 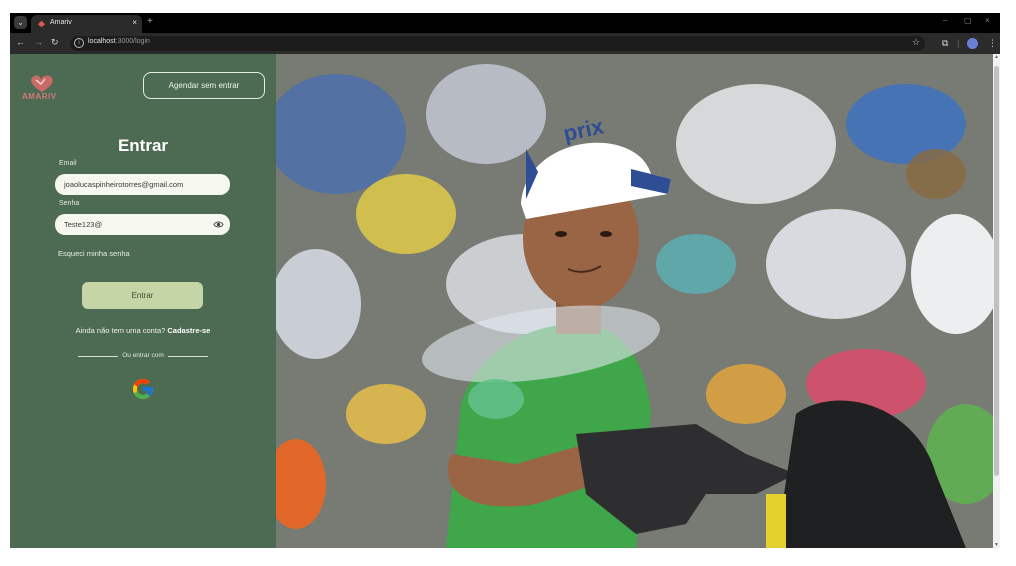 I want to click on email-field: joaolucaspinheirotorres@gmail.com, so click(x=142, y=184).